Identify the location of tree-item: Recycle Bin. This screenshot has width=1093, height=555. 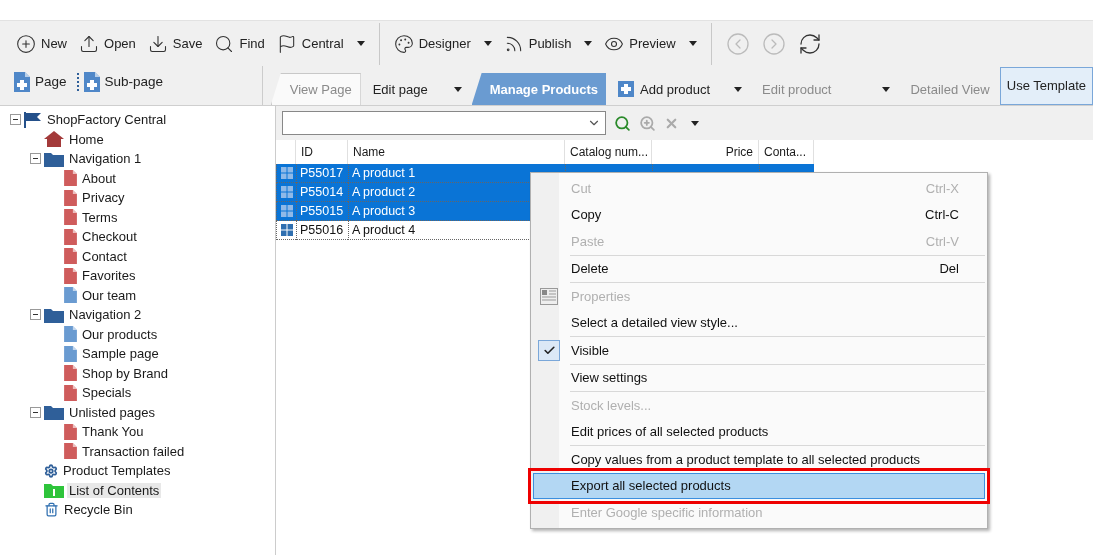
(98, 510).